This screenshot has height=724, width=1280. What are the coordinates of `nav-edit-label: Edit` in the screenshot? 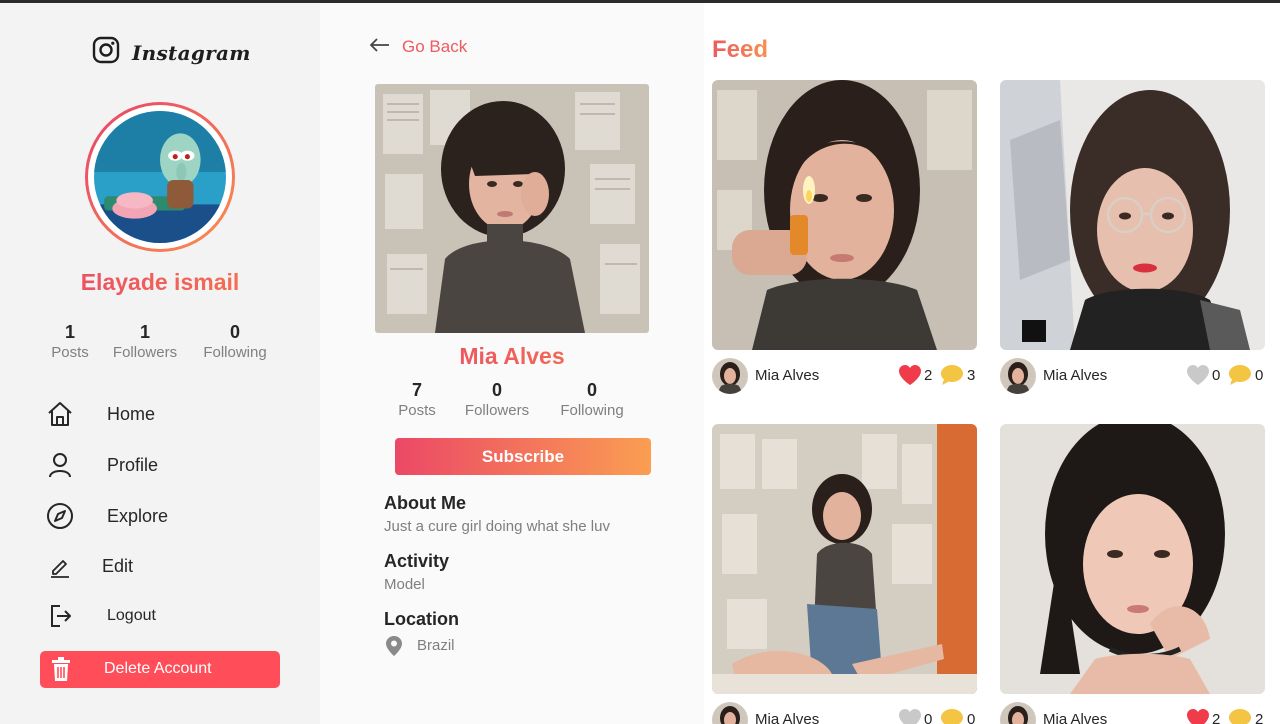 It's located at (118, 565).